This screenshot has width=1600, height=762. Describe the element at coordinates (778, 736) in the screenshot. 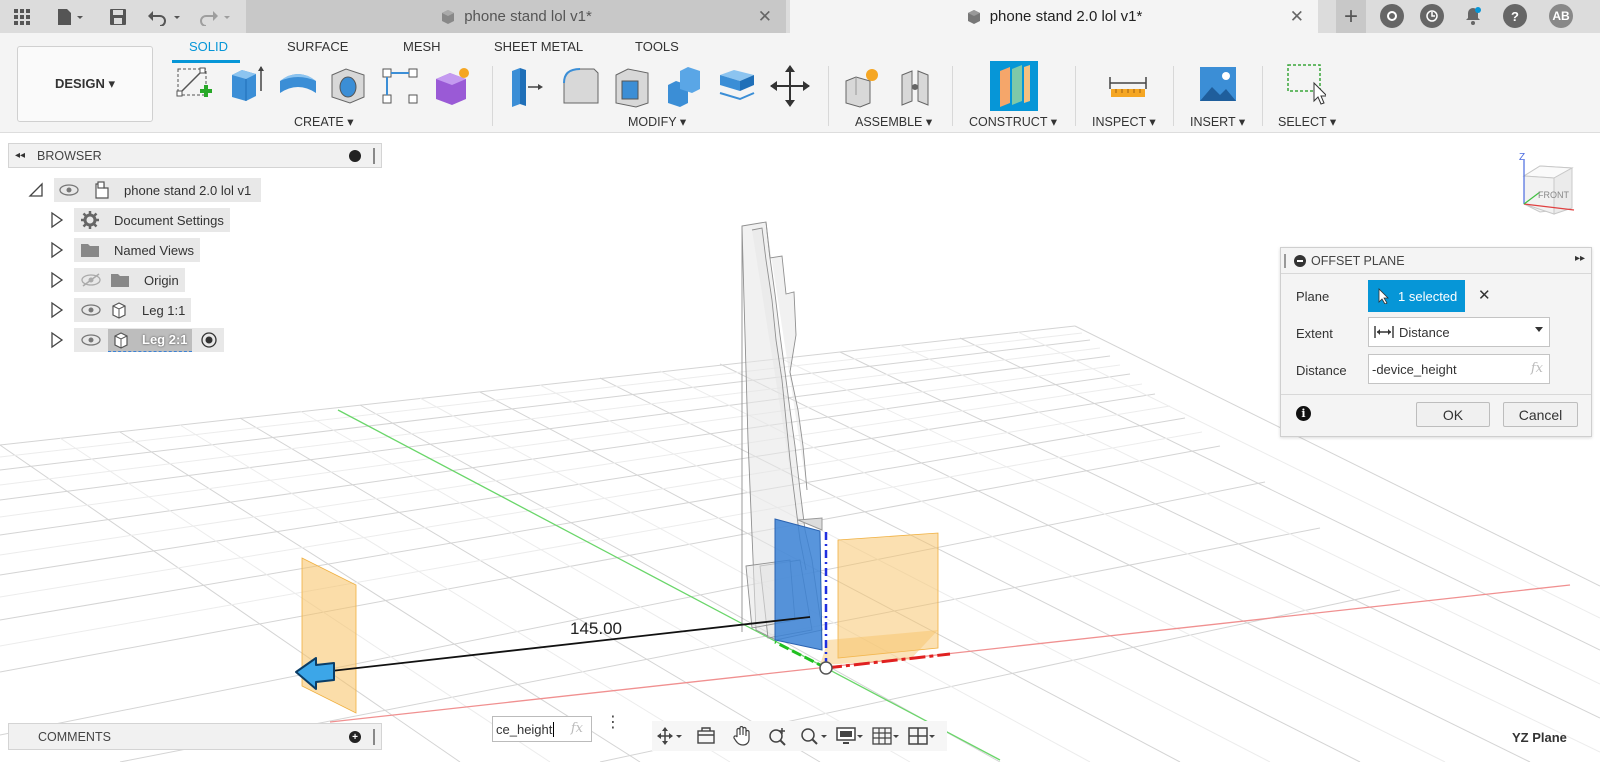

I see `zoom-icon` at that location.